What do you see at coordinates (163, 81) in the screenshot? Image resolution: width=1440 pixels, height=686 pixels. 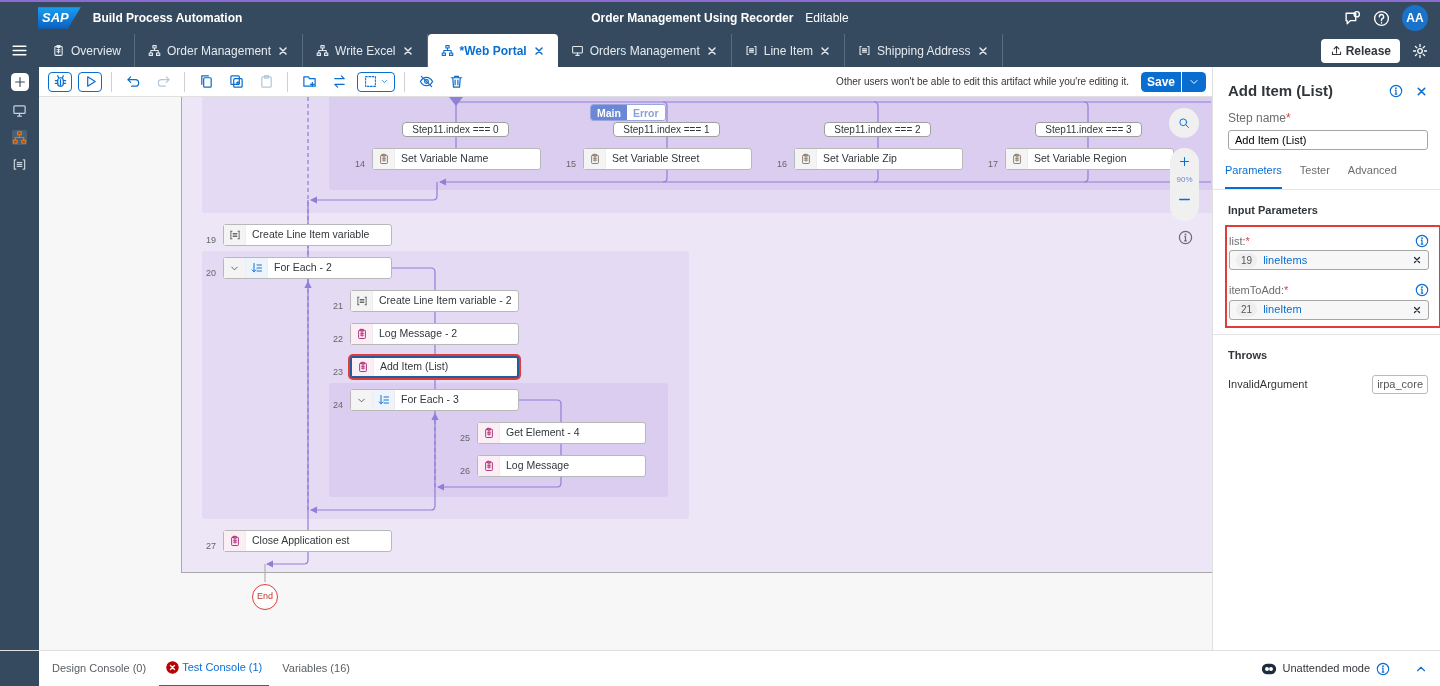 I see `redo-icon` at bounding box center [163, 81].